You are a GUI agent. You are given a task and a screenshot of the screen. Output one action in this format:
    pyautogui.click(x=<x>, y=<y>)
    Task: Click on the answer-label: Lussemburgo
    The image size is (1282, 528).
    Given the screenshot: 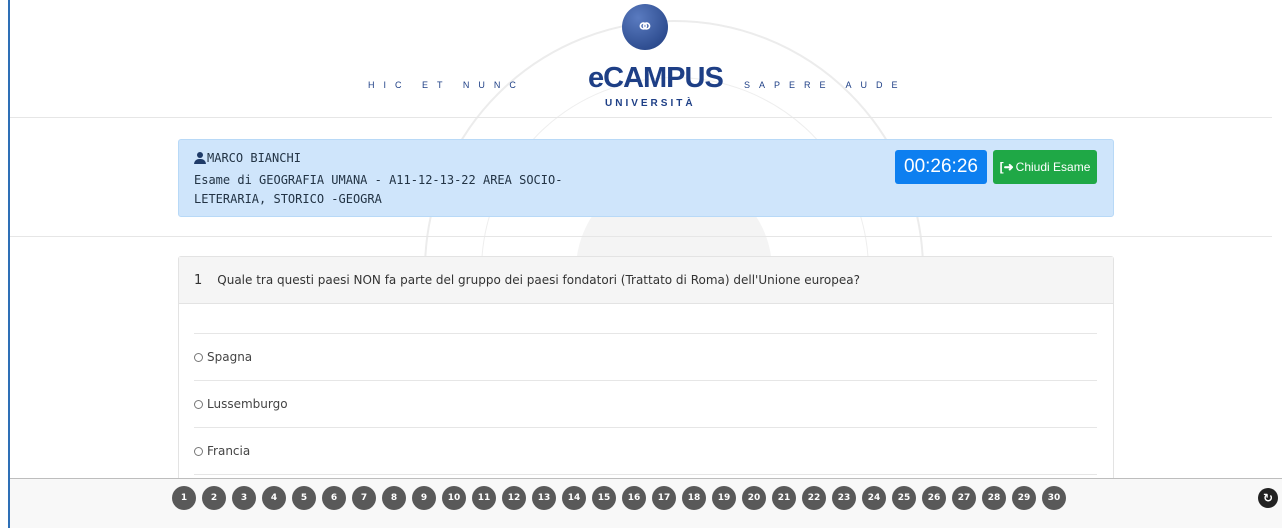 What is the action you would take?
    pyautogui.click(x=247, y=404)
    